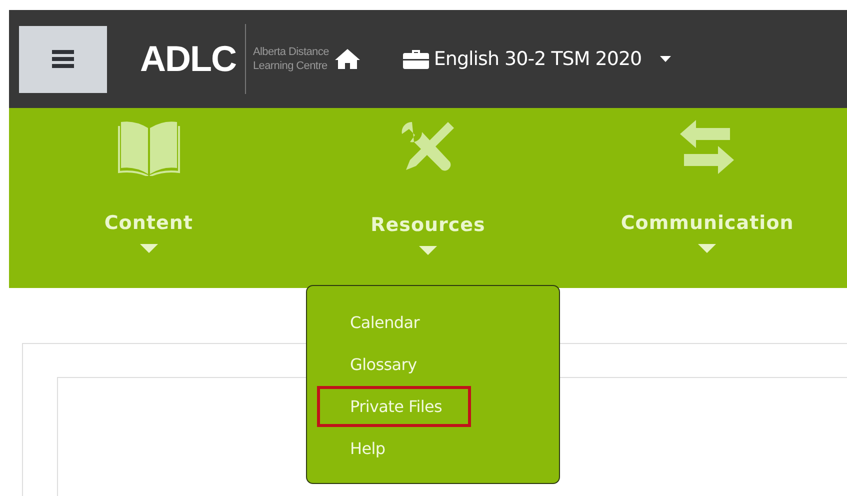  What do you see at coordinates (188, 59) in the screenshot?
I see `logo: ADLC` at bounding box center [188, 59].